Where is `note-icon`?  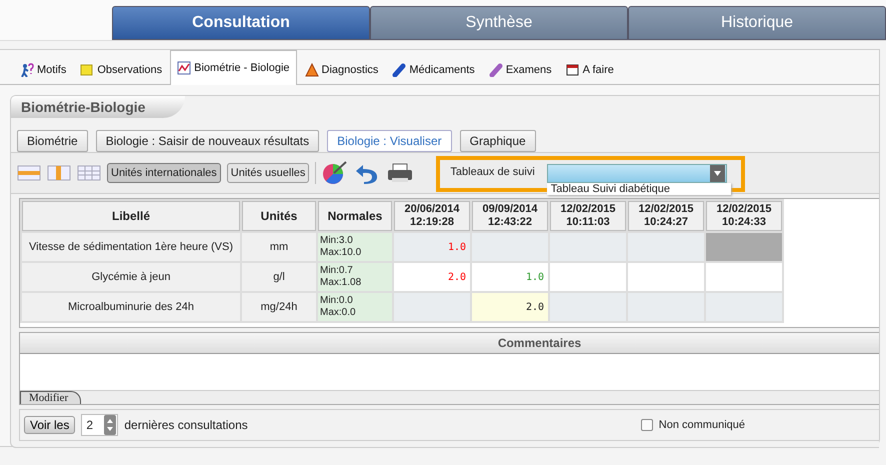
note-icon is located at coordinates (87, 70).